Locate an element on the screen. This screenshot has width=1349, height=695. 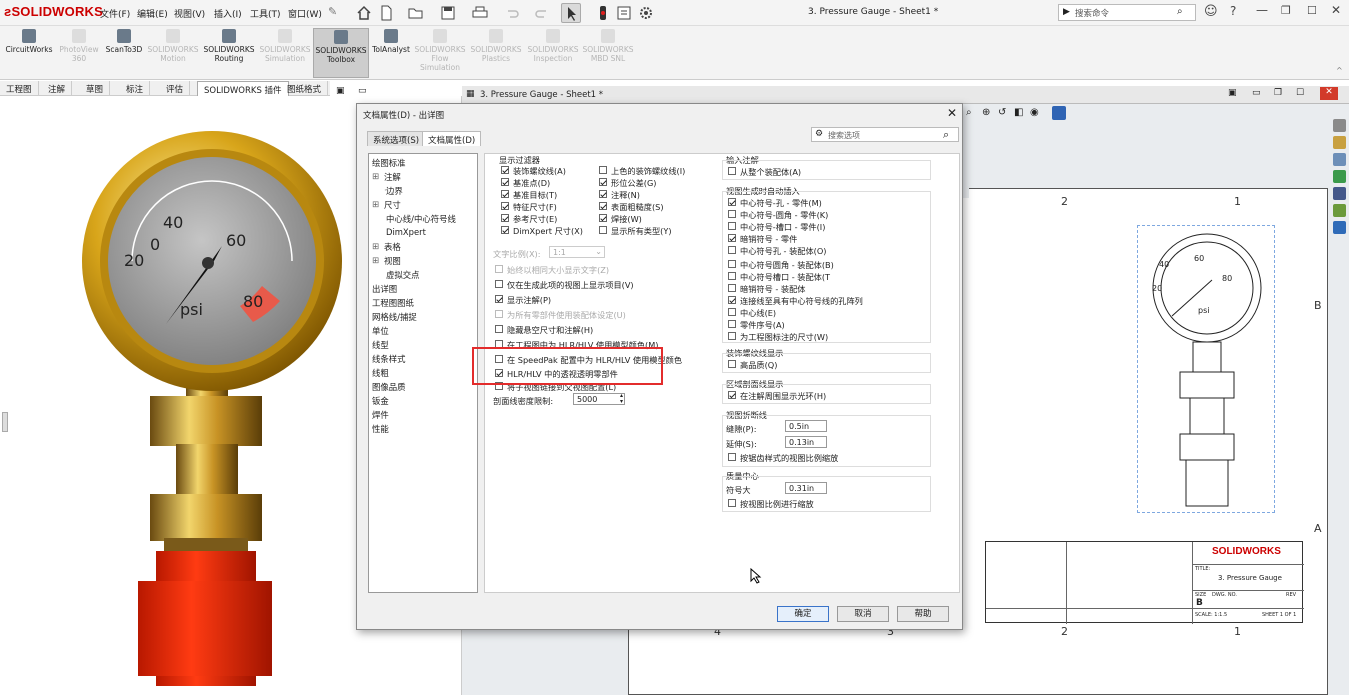
tab-document-properties: 文档属性(D) is located at coordinates (452, 138).